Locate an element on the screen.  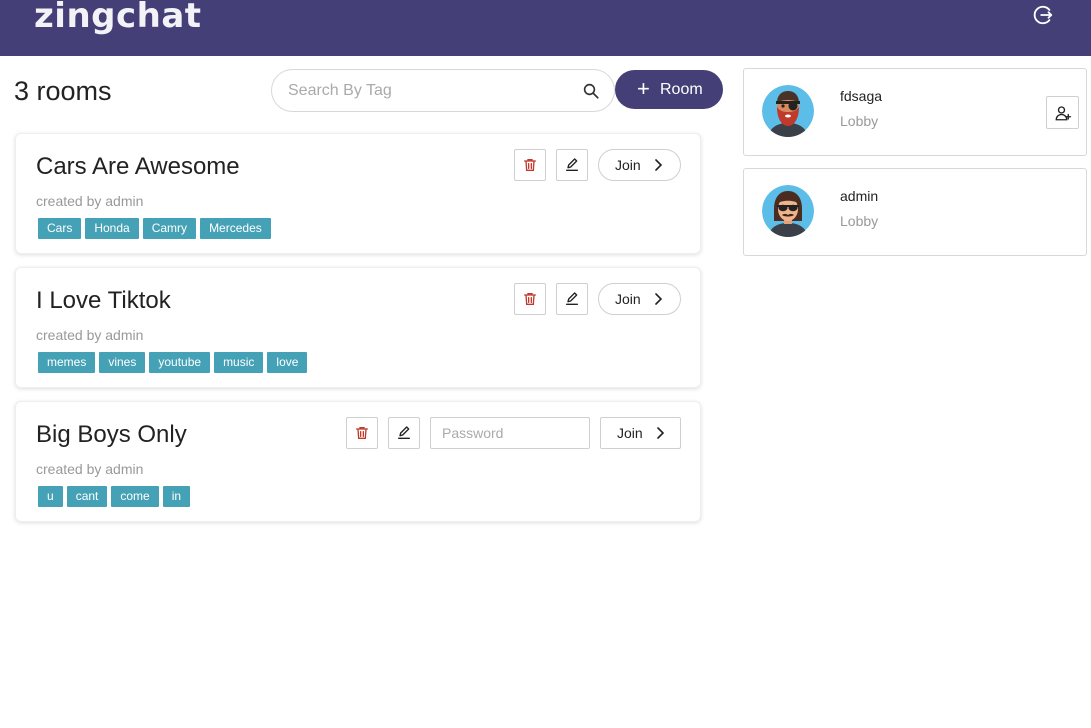
room-tag: in is located at coordinates (176, 496).